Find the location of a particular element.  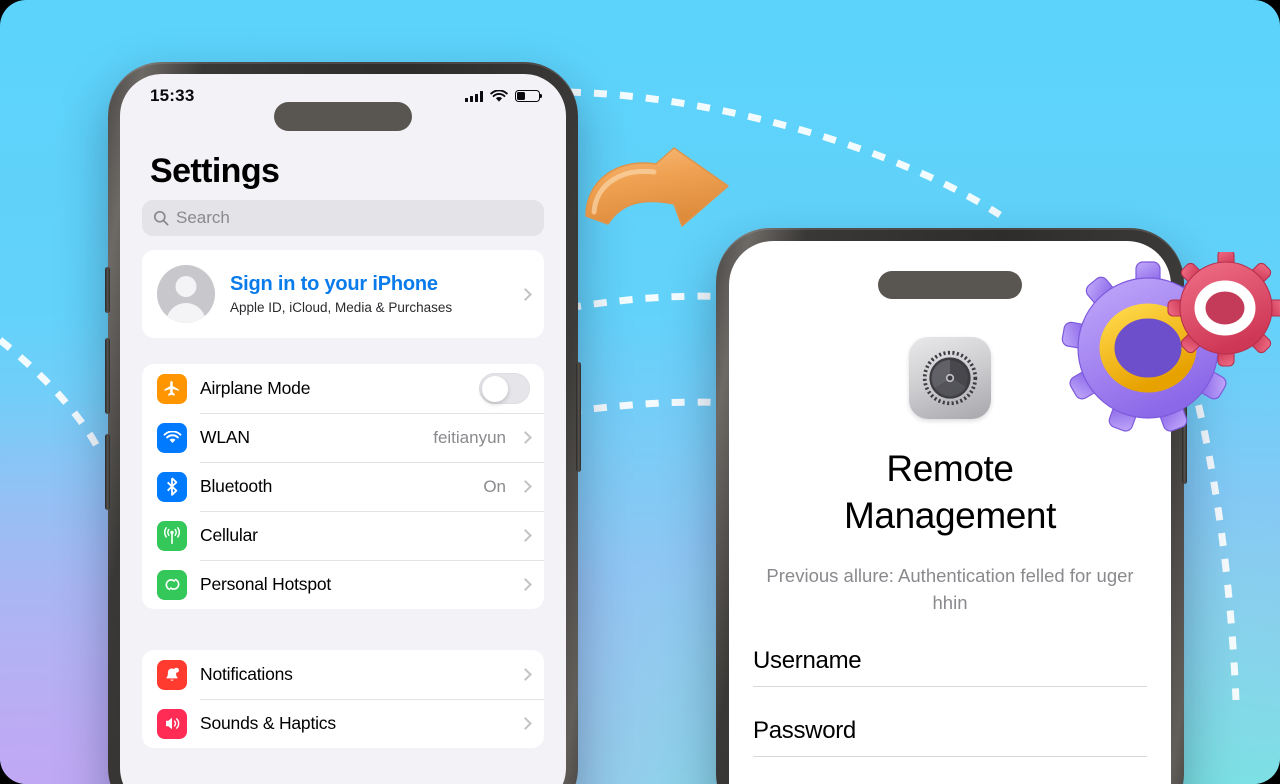

settings-gear-app-icon is located at coordinates (950, 378).